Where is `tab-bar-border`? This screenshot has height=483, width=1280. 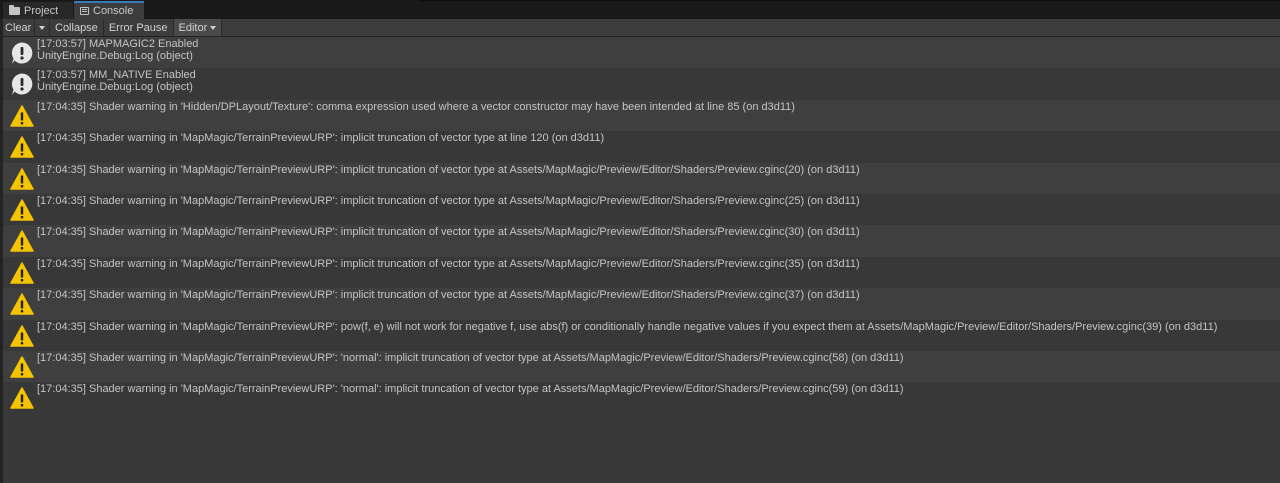
tab-bar-border is located at coordinates (850, 0).